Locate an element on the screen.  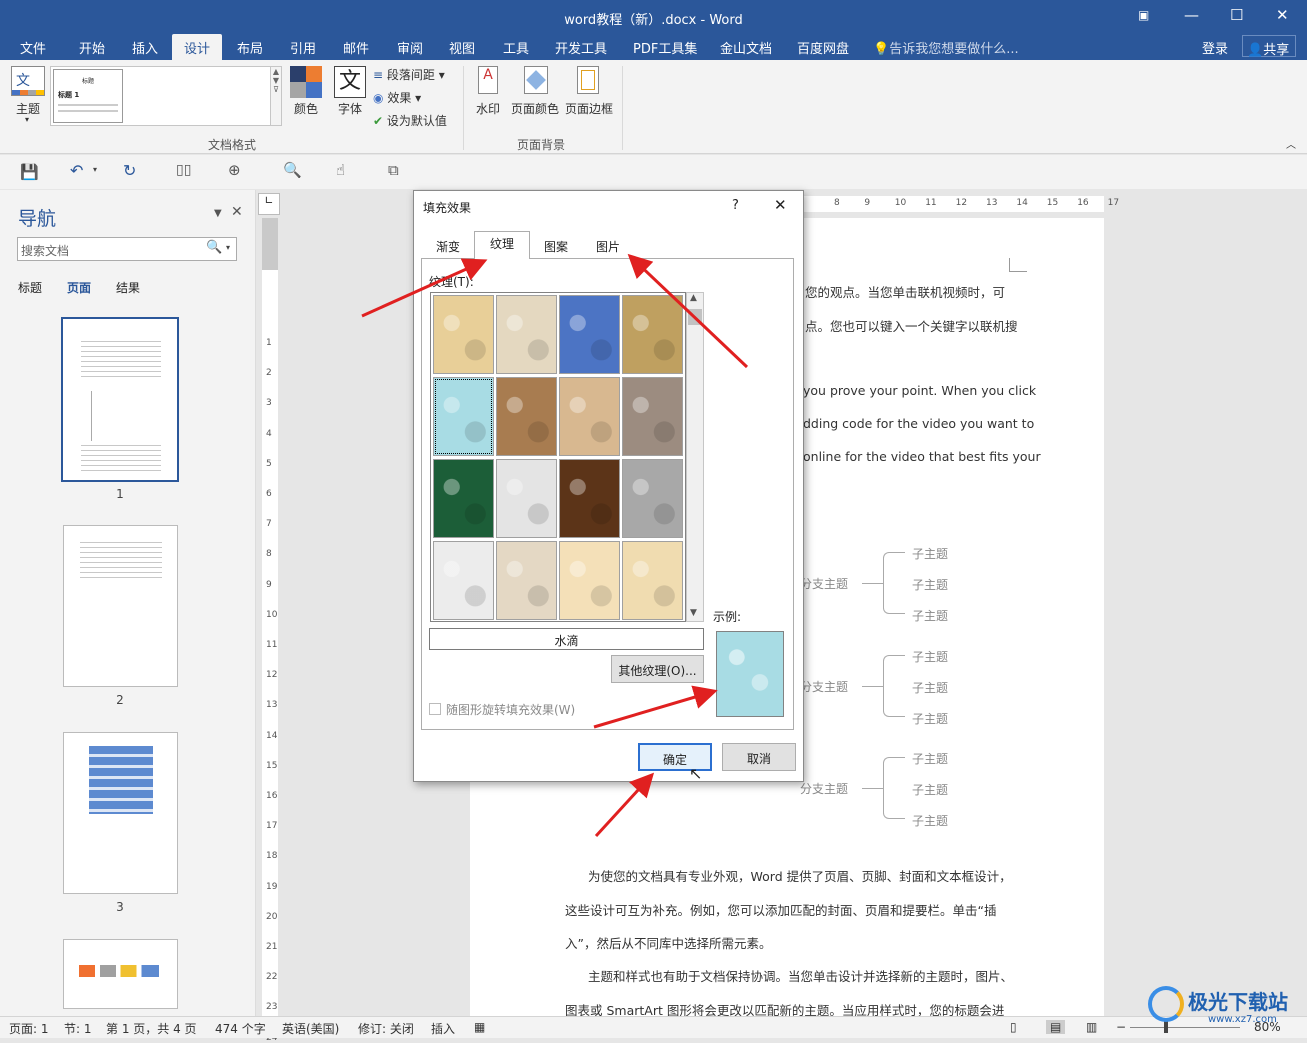
status-section: 节: 1 is located at coordinates (78, 1028).